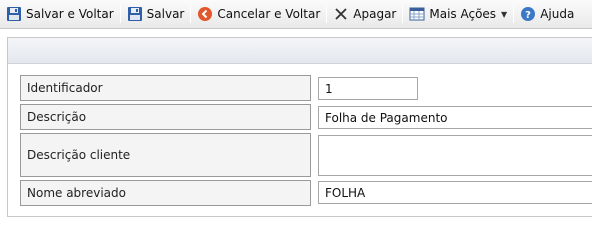  Describe the element at coordinates (165, 193) in the screenshot. I see `short-name-label: Nome abreviado` at that location.